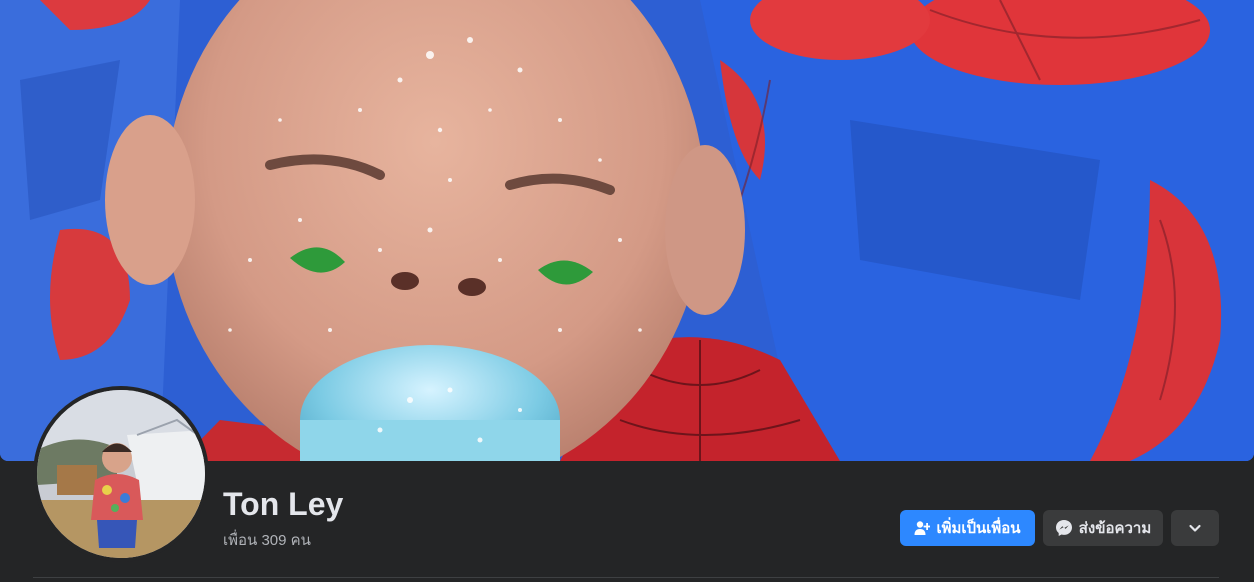  I want to click on message-button: ส่งข้อความ, so click(1103, 528).